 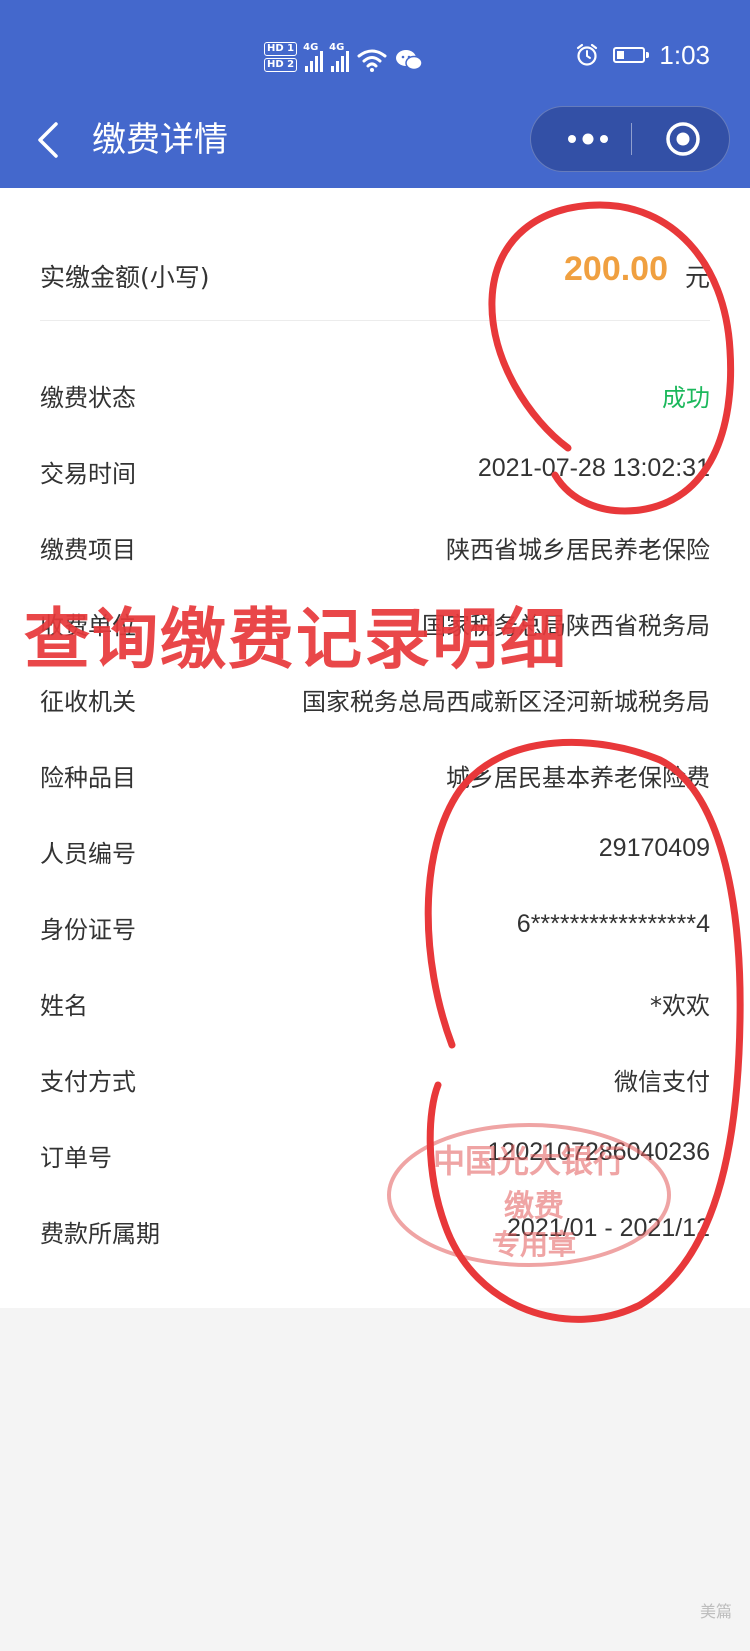 I want to click on amount-row: 实缴金额(小写) 200.00 元, so click(x=375, y=285).